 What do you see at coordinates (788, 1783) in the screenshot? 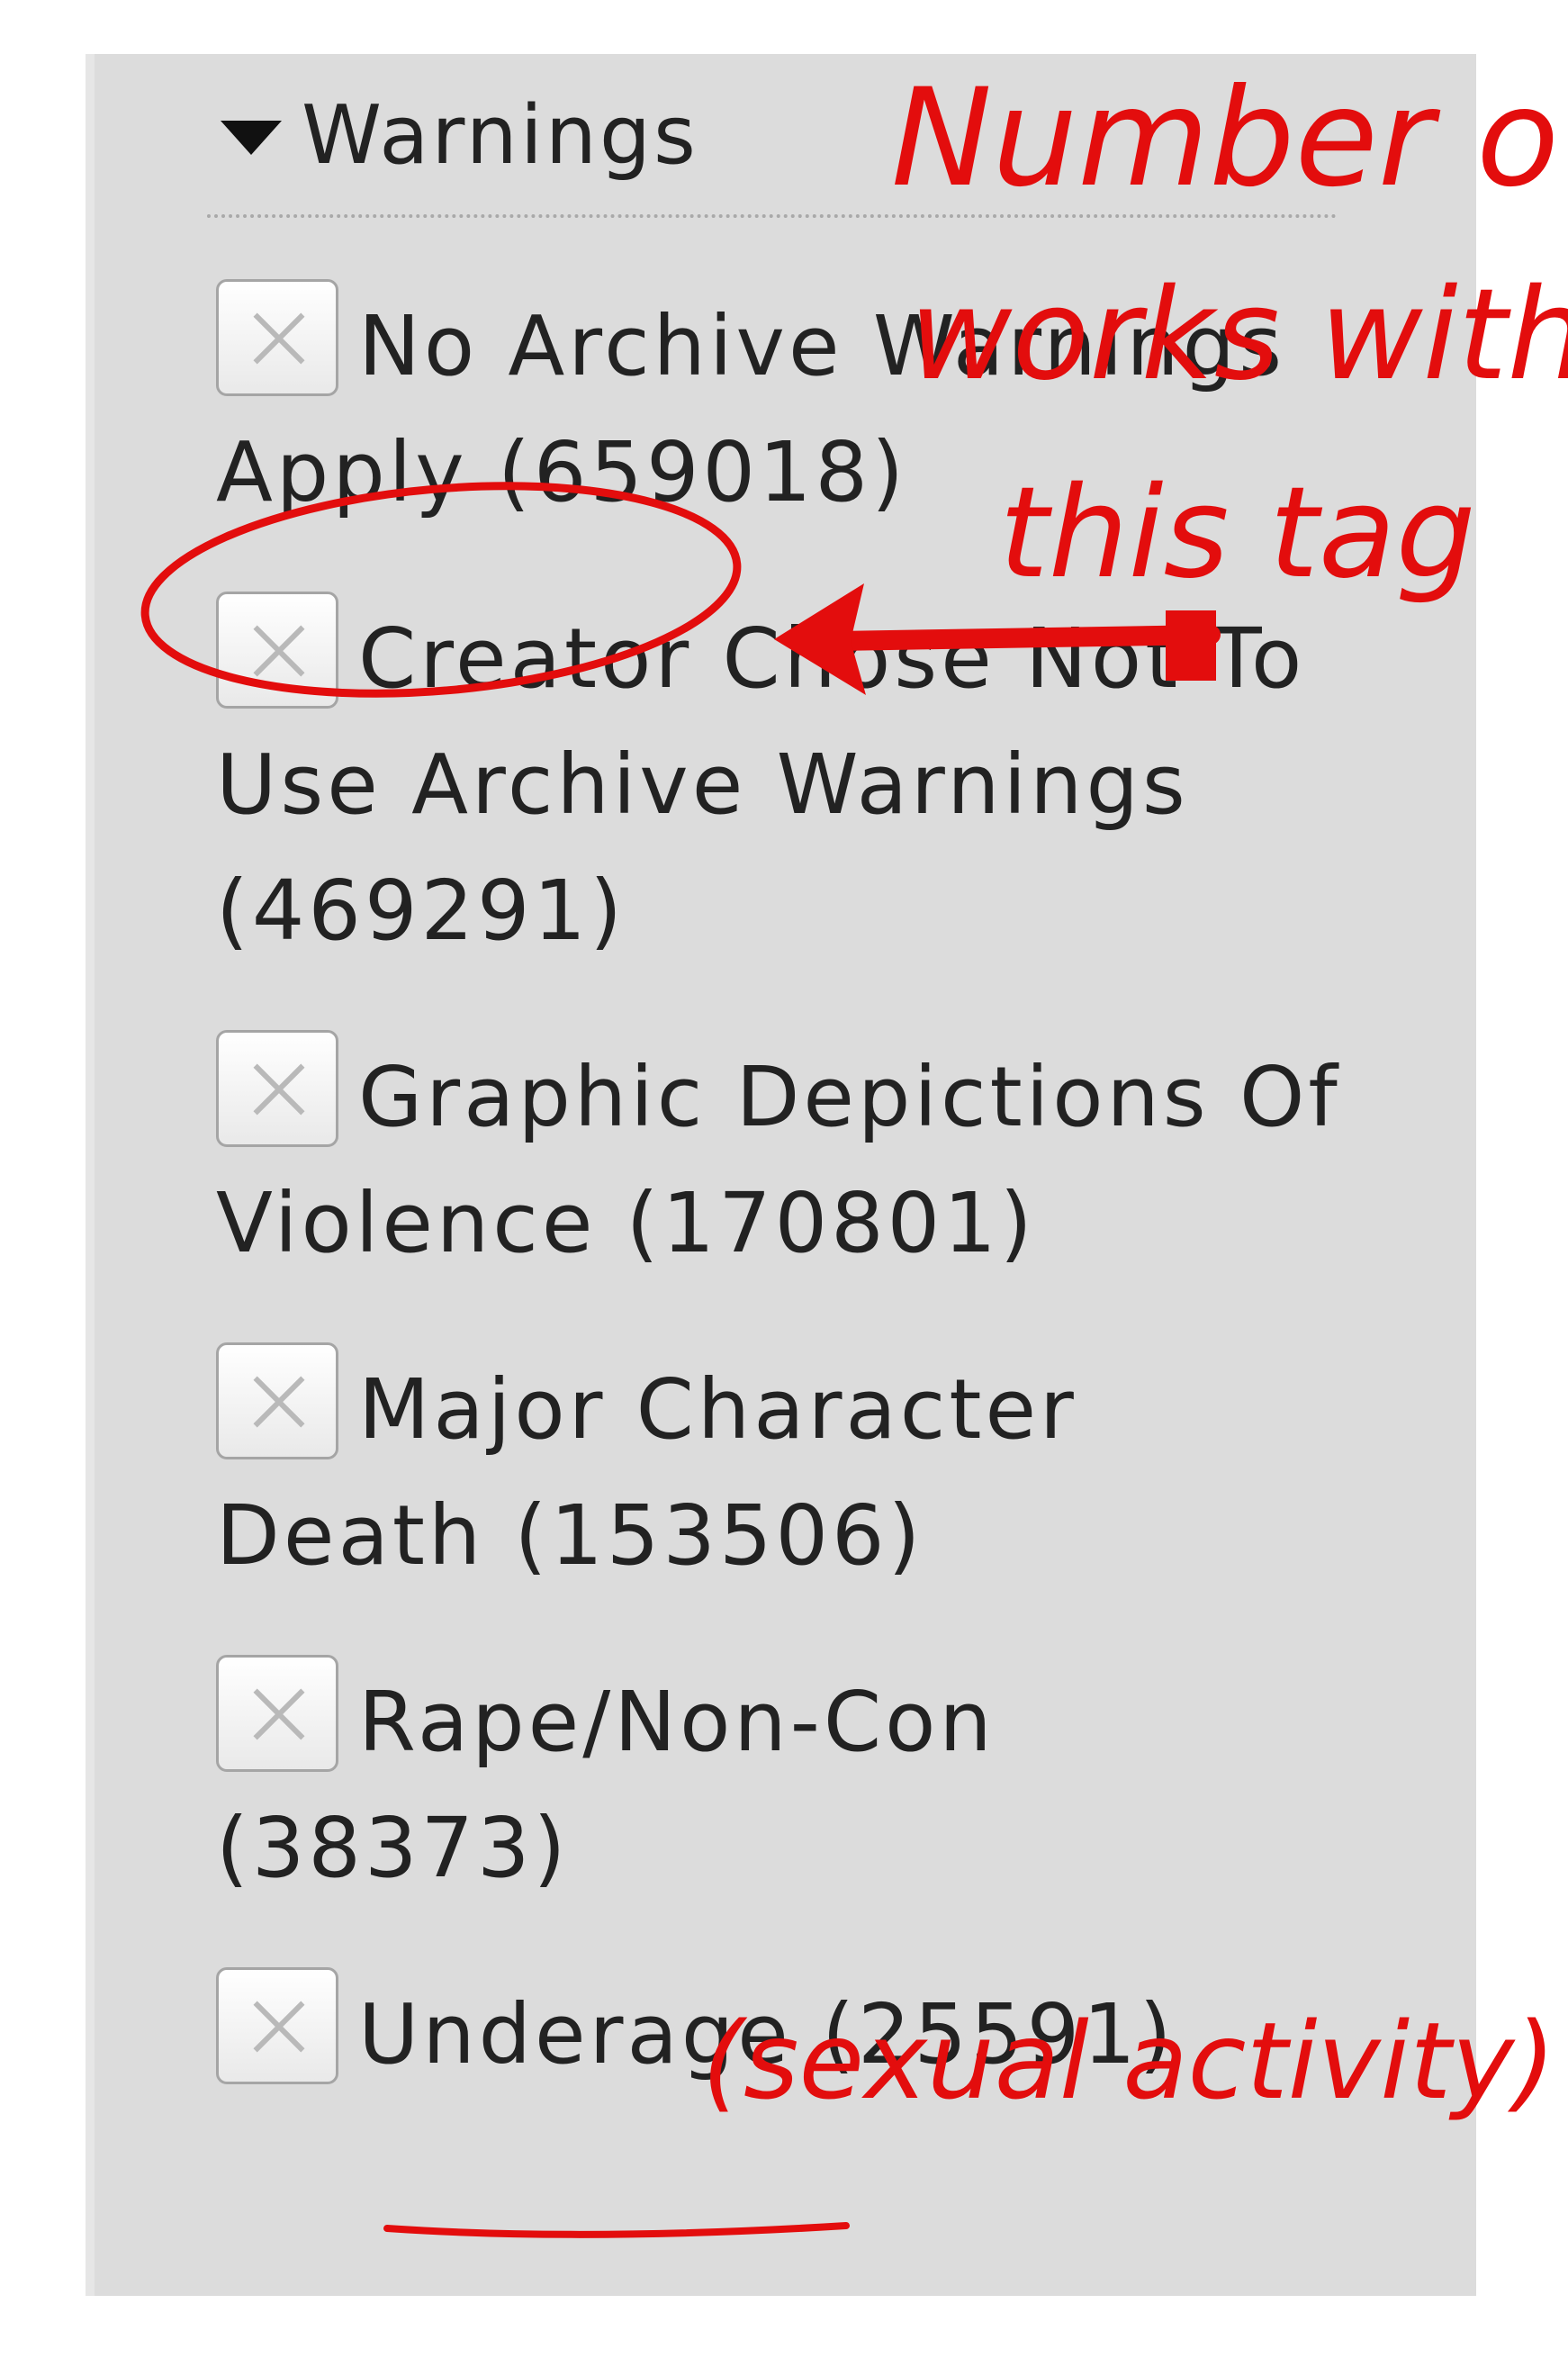
I see `filter-rape-non-con: Rape/Non-Con (38373)` at bounding box center [788, 1783].